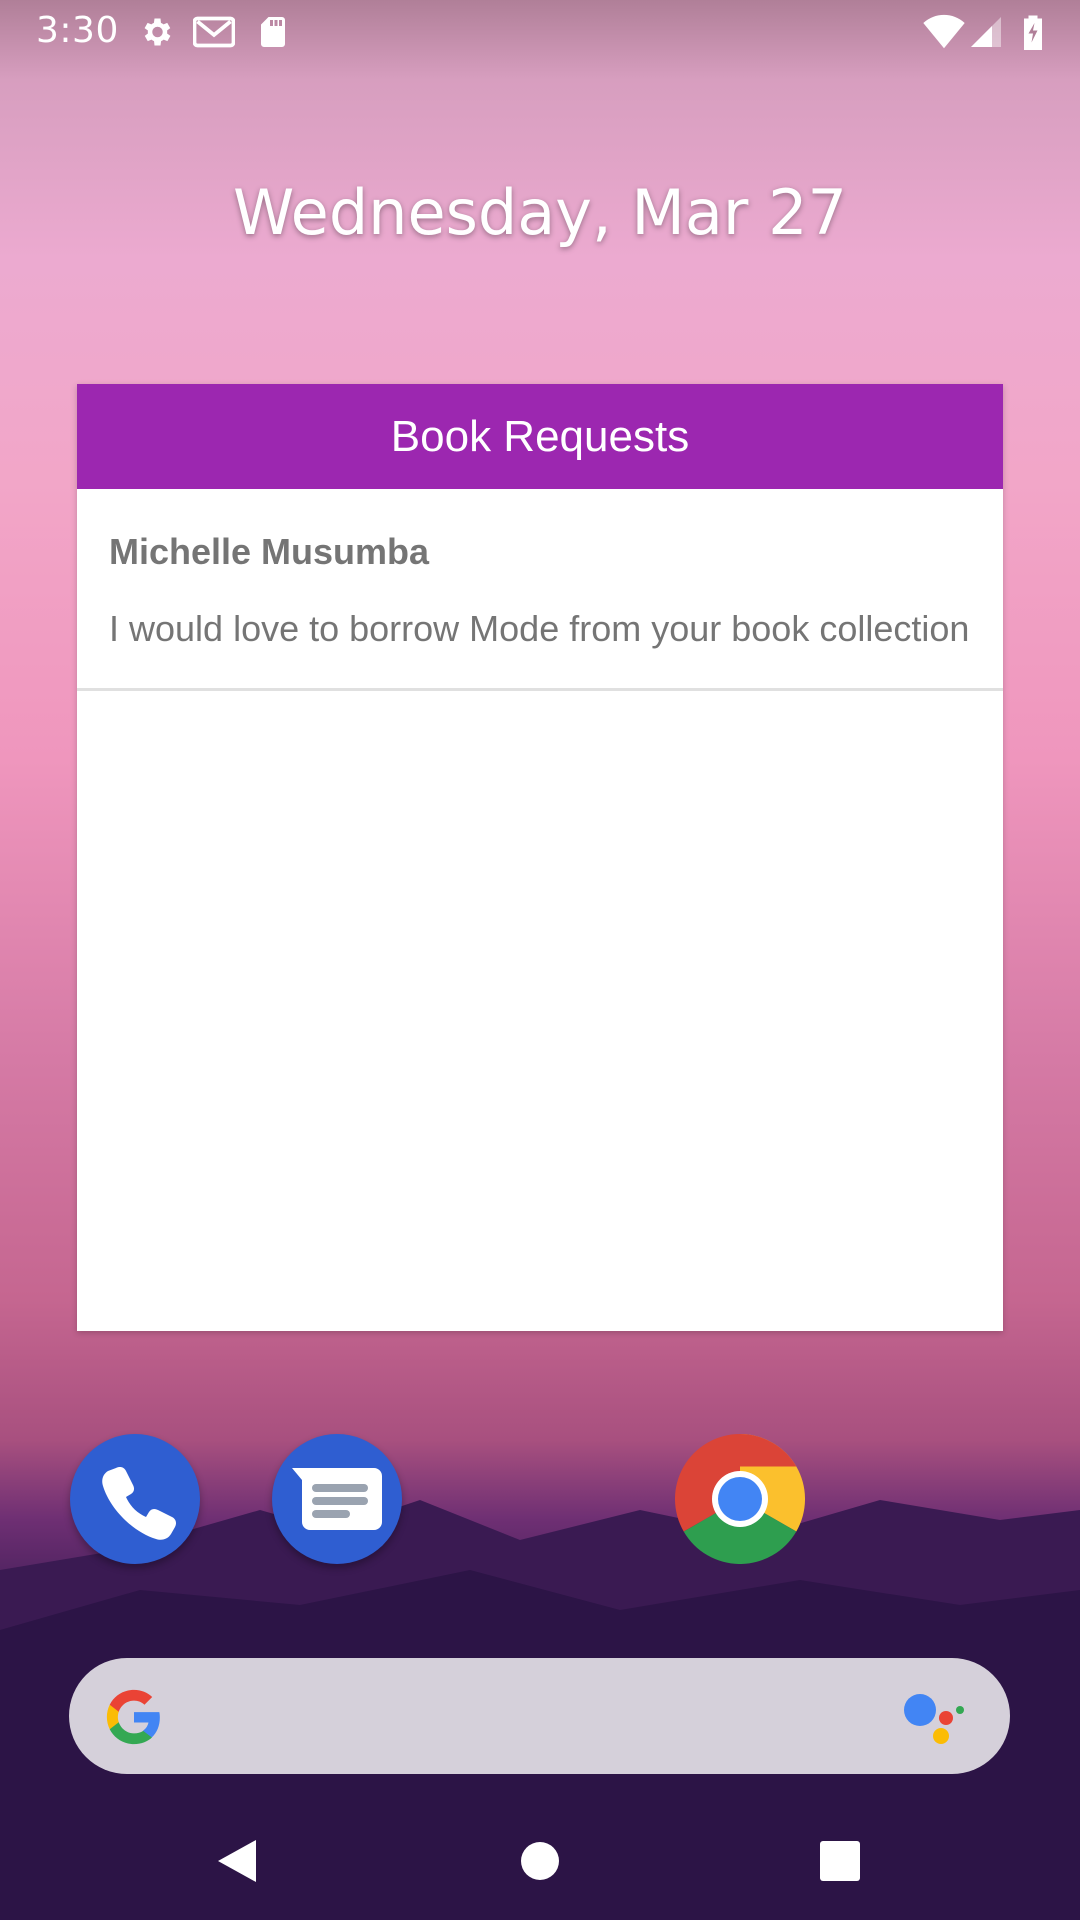  I want to click on google-search-bar, so click(539, 1716).